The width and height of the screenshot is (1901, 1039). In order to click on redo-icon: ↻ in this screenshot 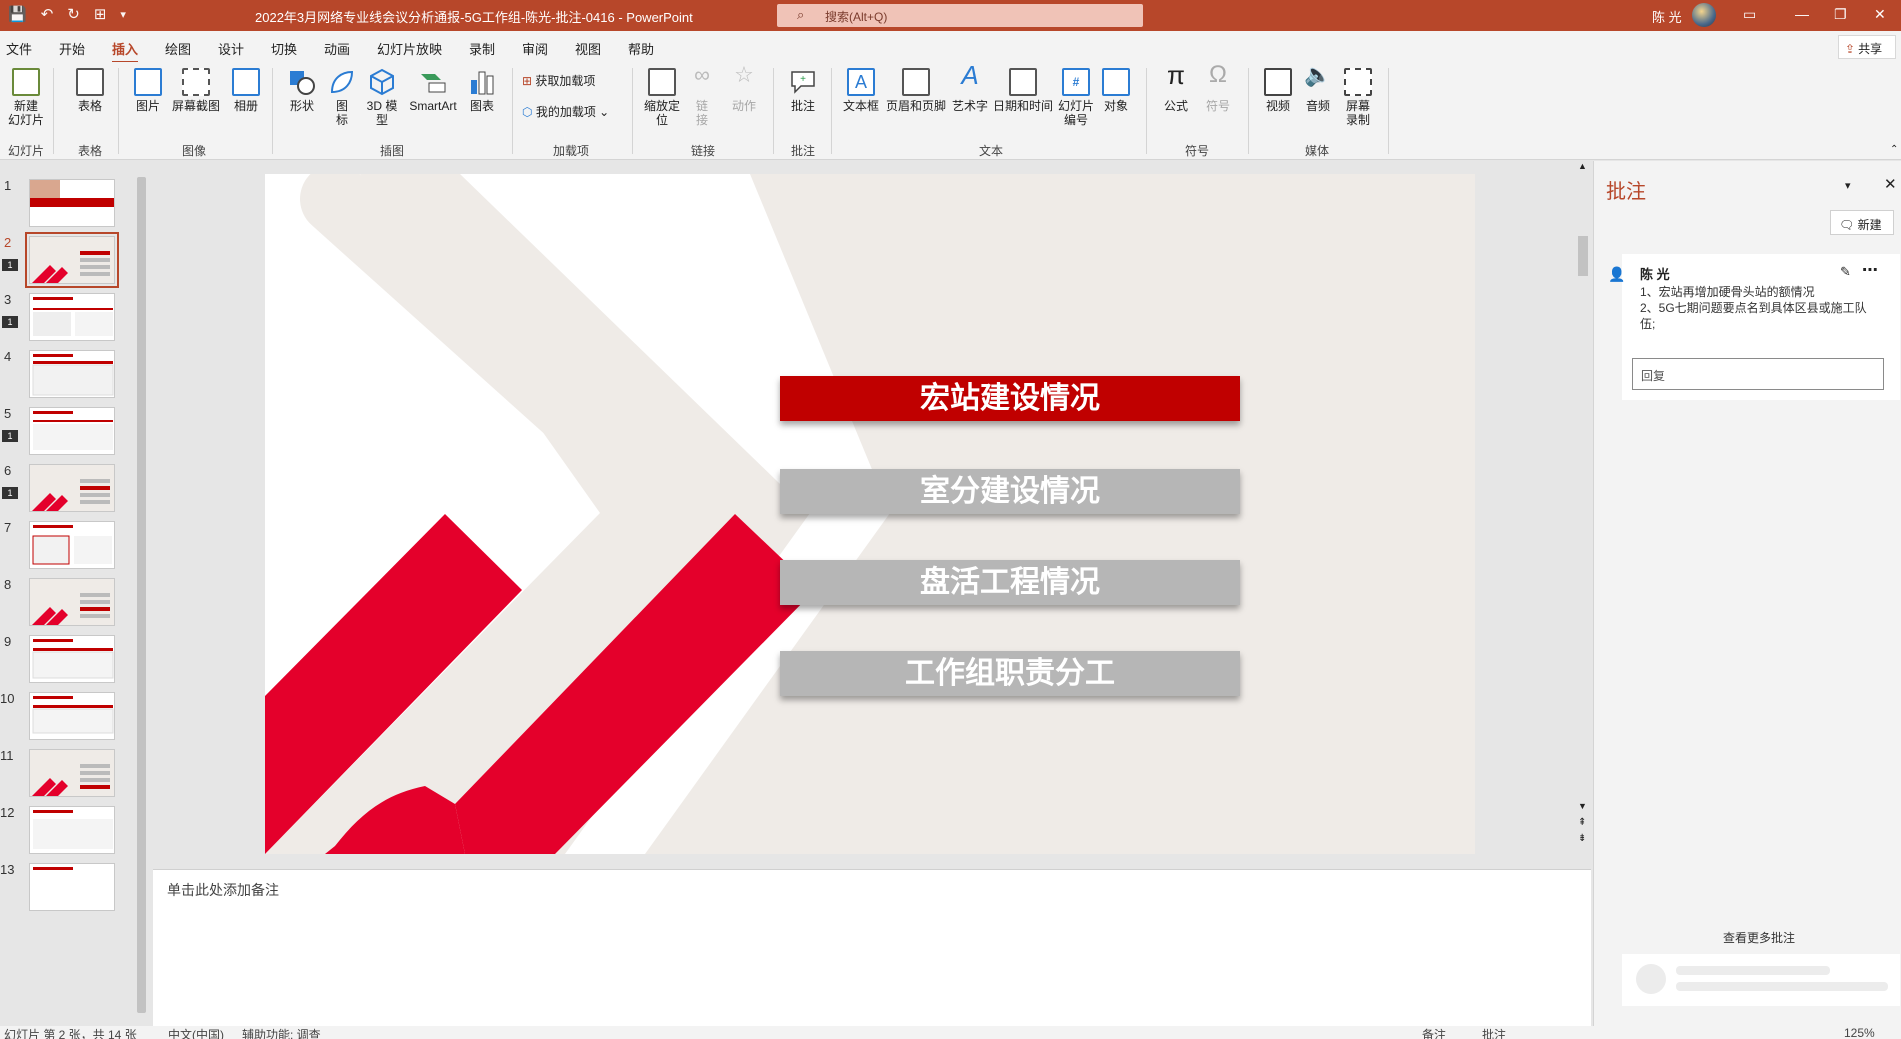, I will do `click(73, 14)`.